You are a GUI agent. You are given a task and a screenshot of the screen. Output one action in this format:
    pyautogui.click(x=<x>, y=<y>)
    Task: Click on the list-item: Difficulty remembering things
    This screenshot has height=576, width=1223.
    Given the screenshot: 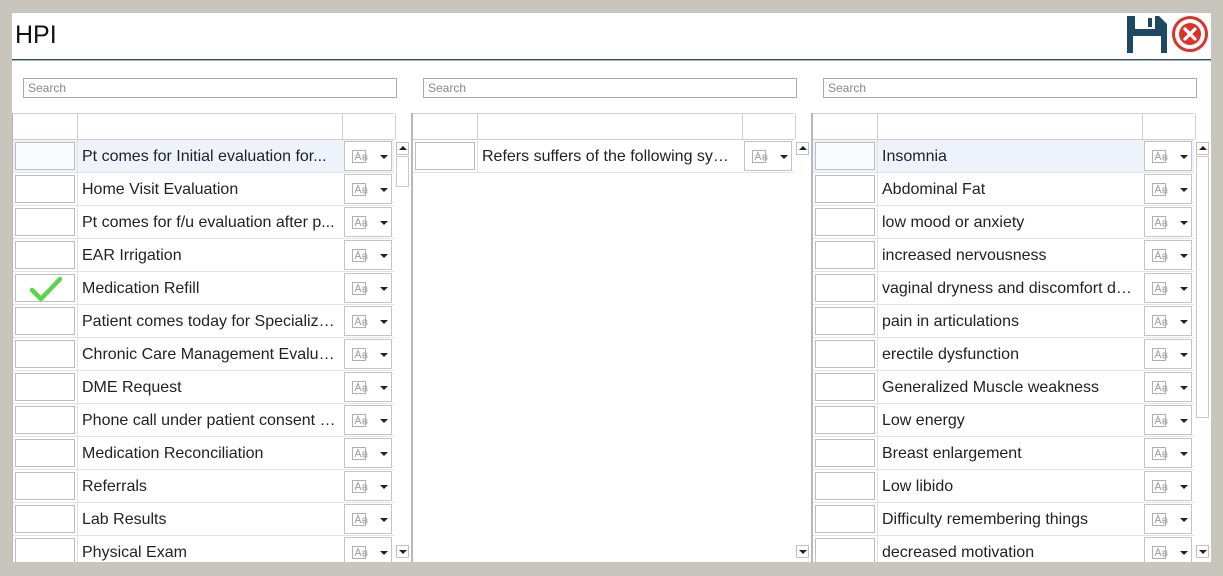 What is the action you would take?
    pyautogui.click(x=1003, y=519)
    